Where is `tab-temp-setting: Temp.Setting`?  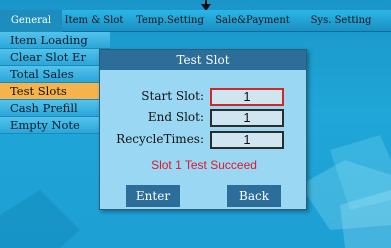 tab-temp-setting: Temp.Setting is located at coordinates (170, 21).